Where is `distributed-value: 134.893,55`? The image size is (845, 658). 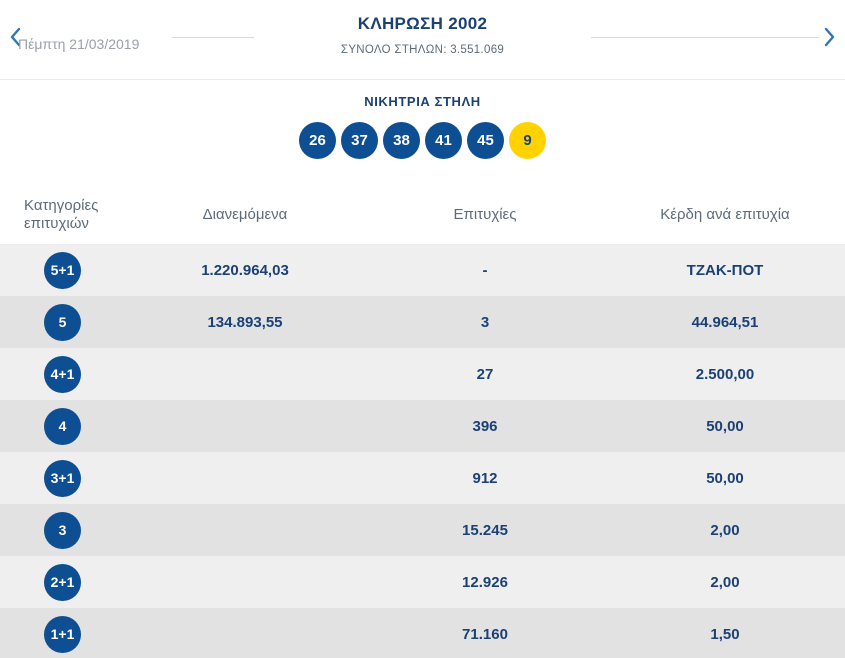
distributed-value: 134.893,55 is located at coordinates (245, 322).